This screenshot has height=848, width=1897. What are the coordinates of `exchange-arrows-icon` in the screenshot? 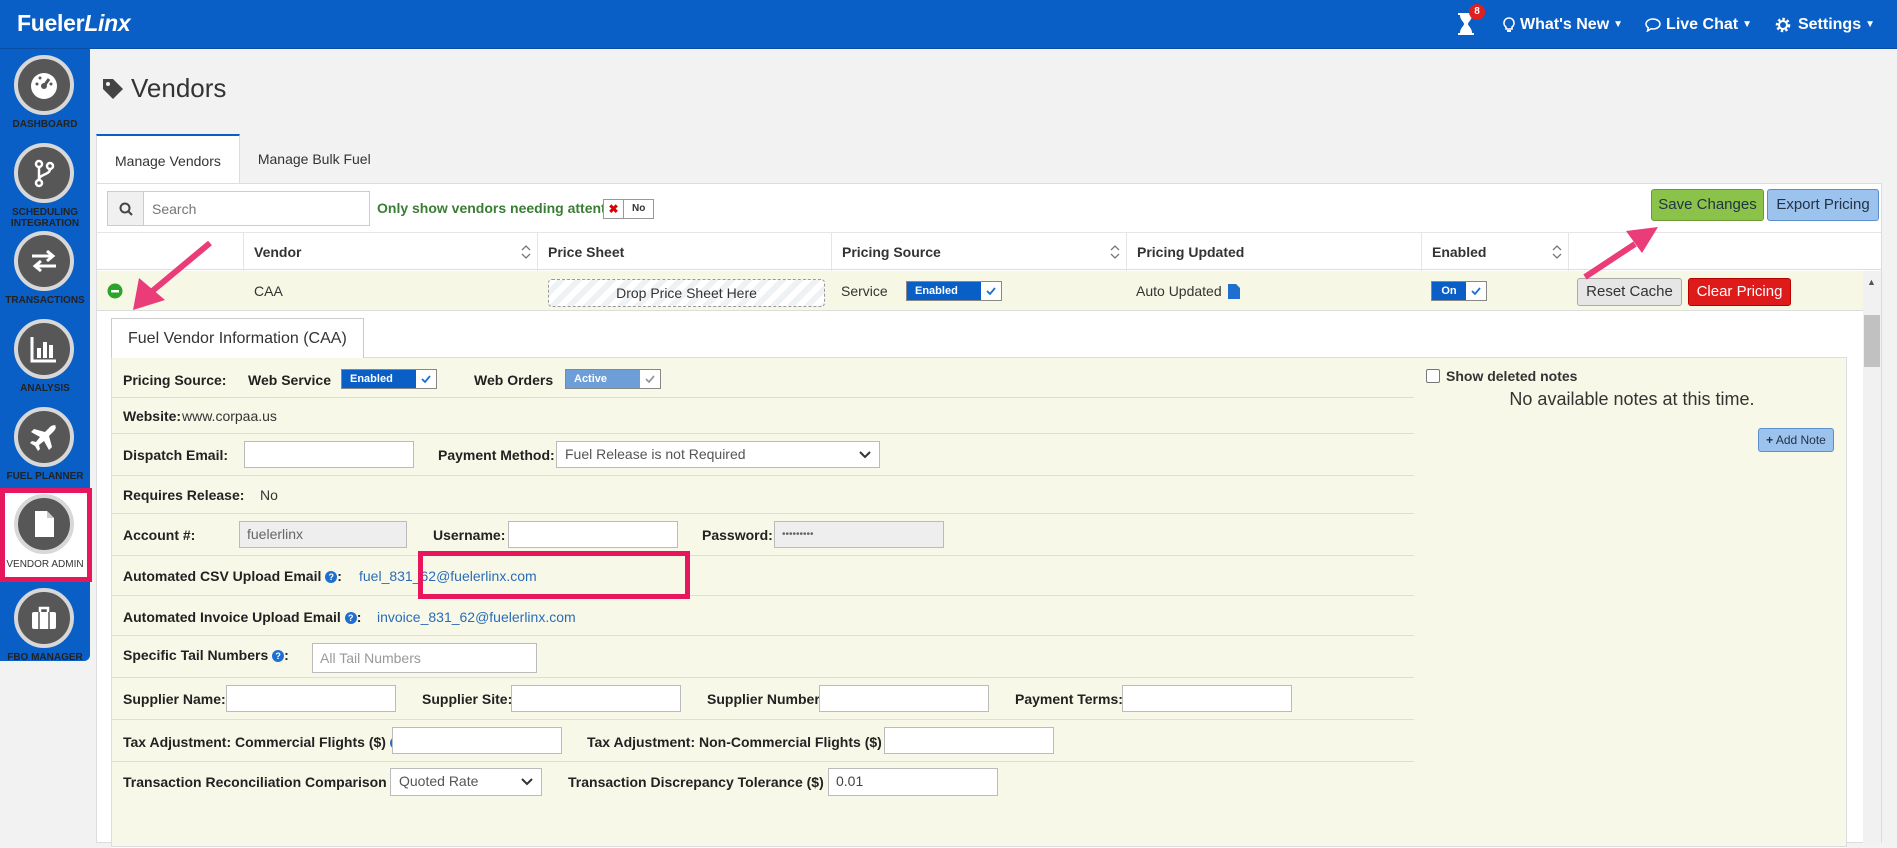 It's located at (44, 261).